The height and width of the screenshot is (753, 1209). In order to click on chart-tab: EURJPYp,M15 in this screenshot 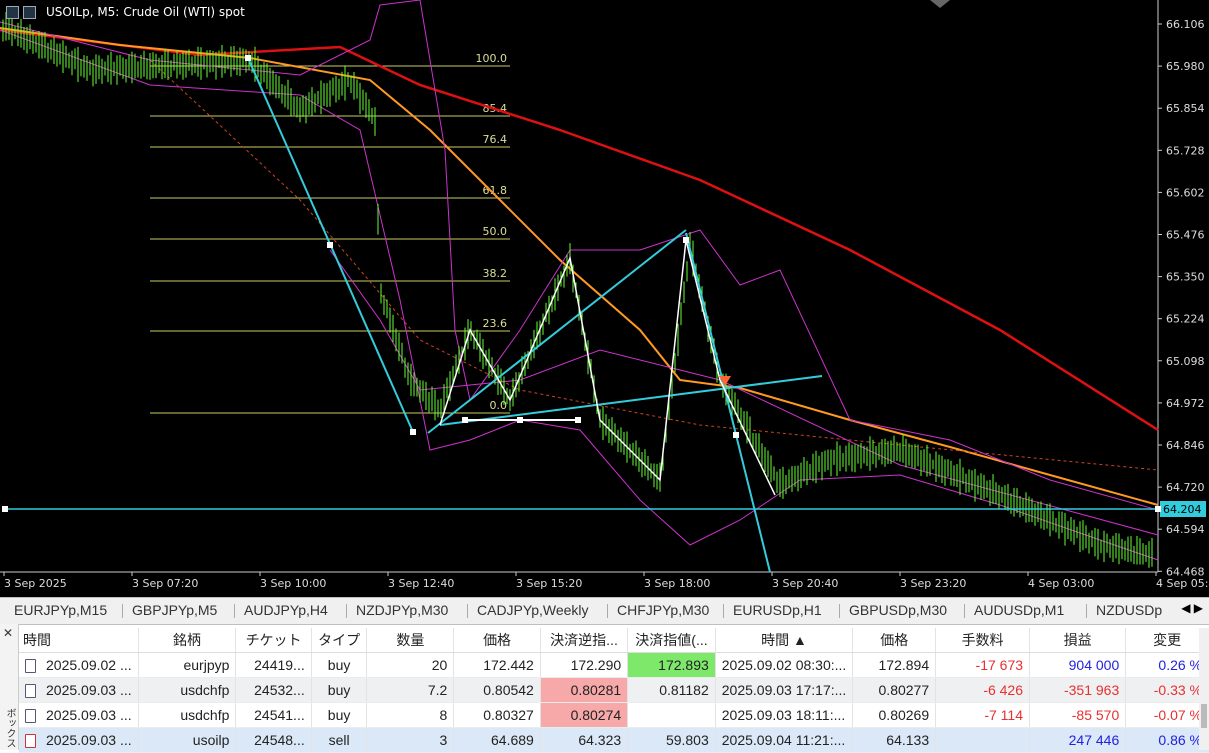, I will do `click(60, 610)`.